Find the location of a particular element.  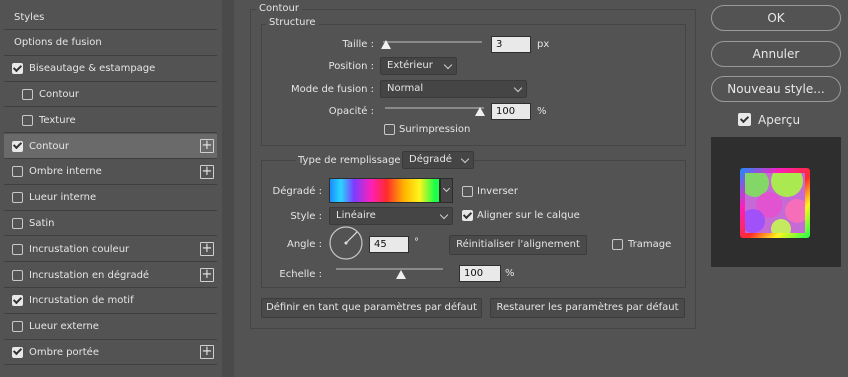

sidebar-item-label: Options de fusion is located at coordinates (58, 43).